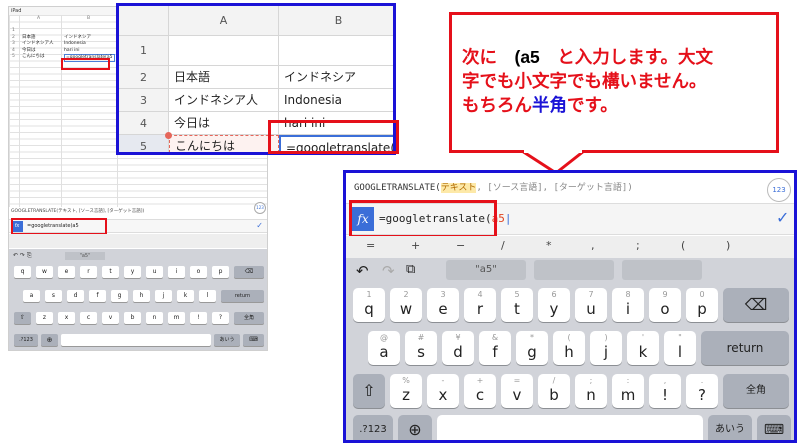 The width and height of the screenshot is (800, 446). I want to click on mini-globe-icon: ⊕, so click(49, 340).